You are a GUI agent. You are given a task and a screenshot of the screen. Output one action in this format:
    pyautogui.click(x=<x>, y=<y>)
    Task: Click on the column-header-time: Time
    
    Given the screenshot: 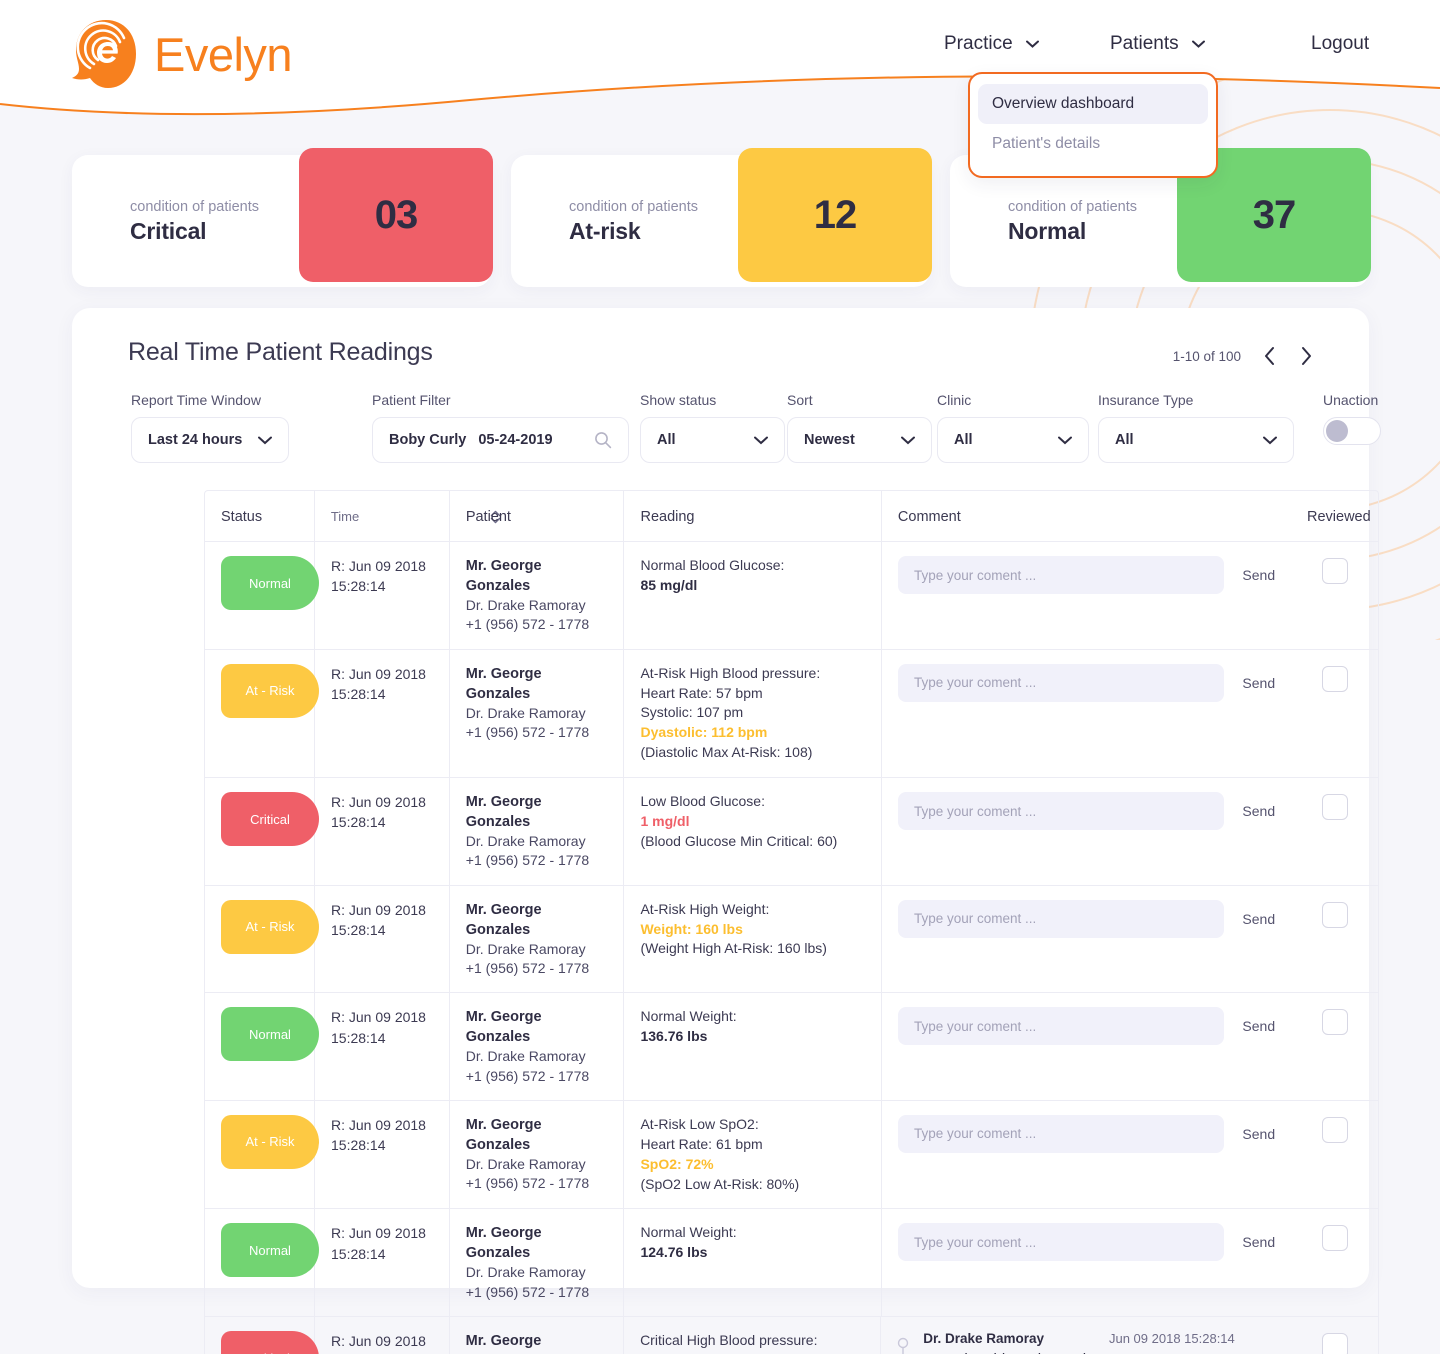 What is the action you would take?
    pyautogui.click(x=408, y=516)
    